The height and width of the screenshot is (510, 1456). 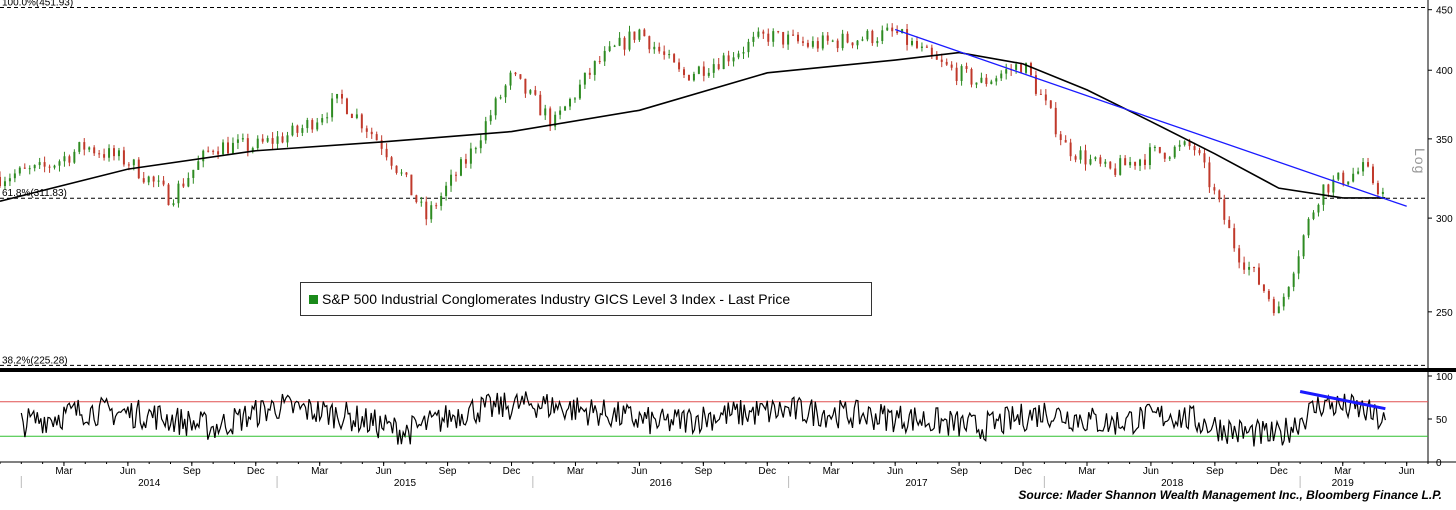 I want to click on x-year-label: 2016, so click(x=661, y=483).